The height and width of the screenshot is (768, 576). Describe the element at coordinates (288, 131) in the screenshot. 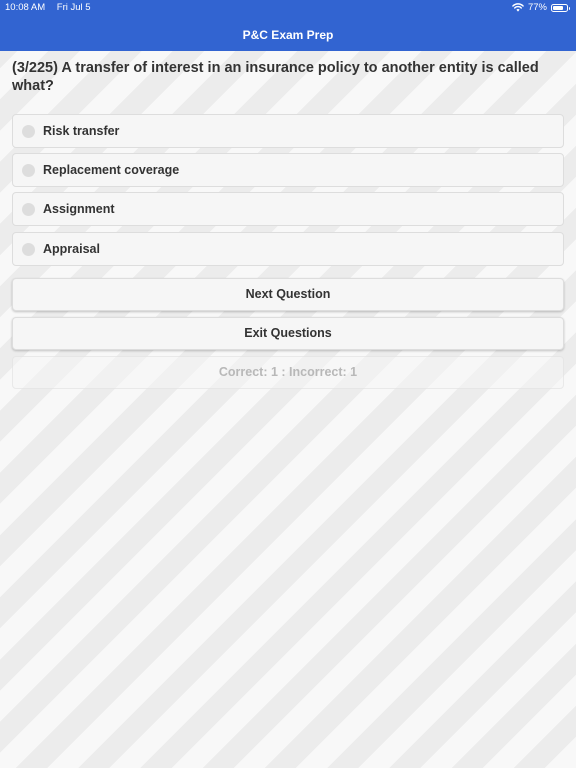

I see `answer-option-risk-transfer: Risk transfer` at that location.